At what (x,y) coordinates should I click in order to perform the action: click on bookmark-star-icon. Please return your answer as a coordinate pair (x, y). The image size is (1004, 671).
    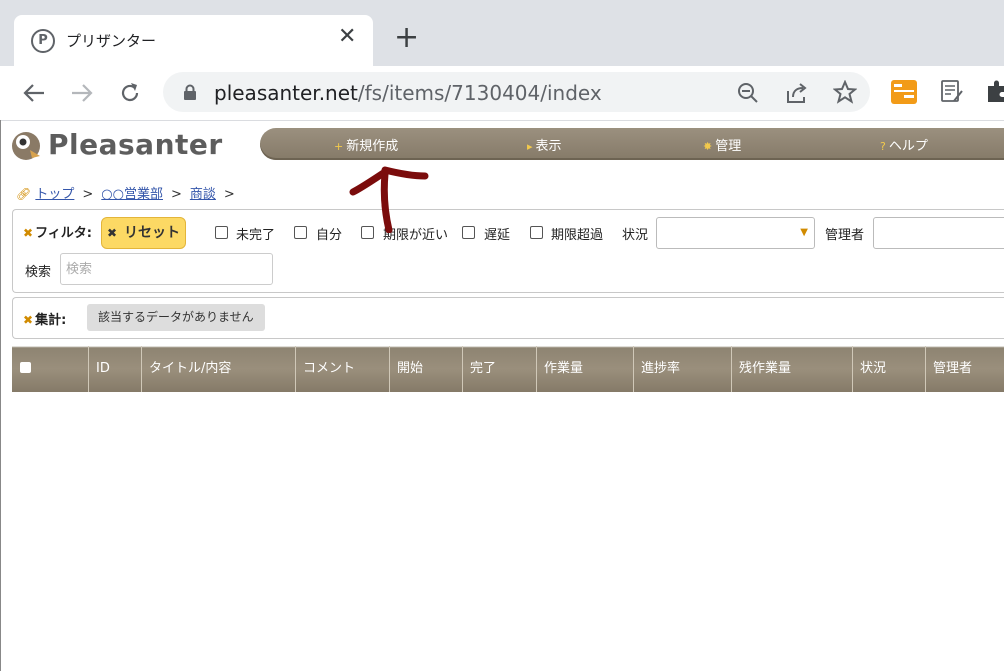
    Looking at the image, I should click on (845, 92).